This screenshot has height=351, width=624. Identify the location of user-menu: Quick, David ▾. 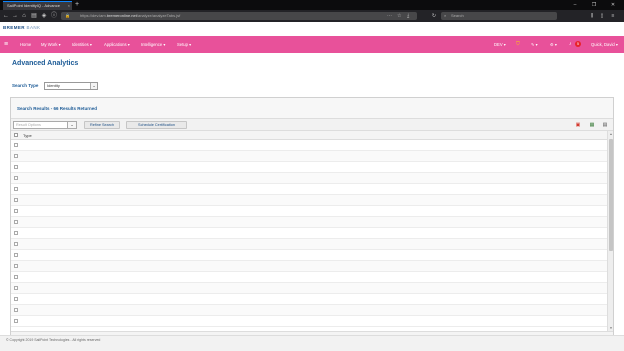
(604, 44).